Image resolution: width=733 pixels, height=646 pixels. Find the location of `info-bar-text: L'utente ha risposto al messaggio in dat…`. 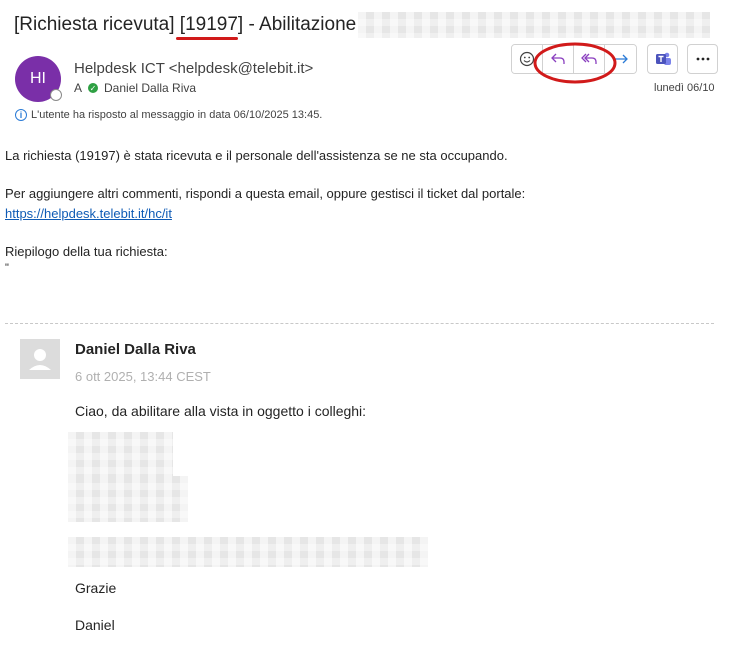

info-bar-text: L'utente ha risposto al messaggio in dat… is located at coordinates (177, 115).